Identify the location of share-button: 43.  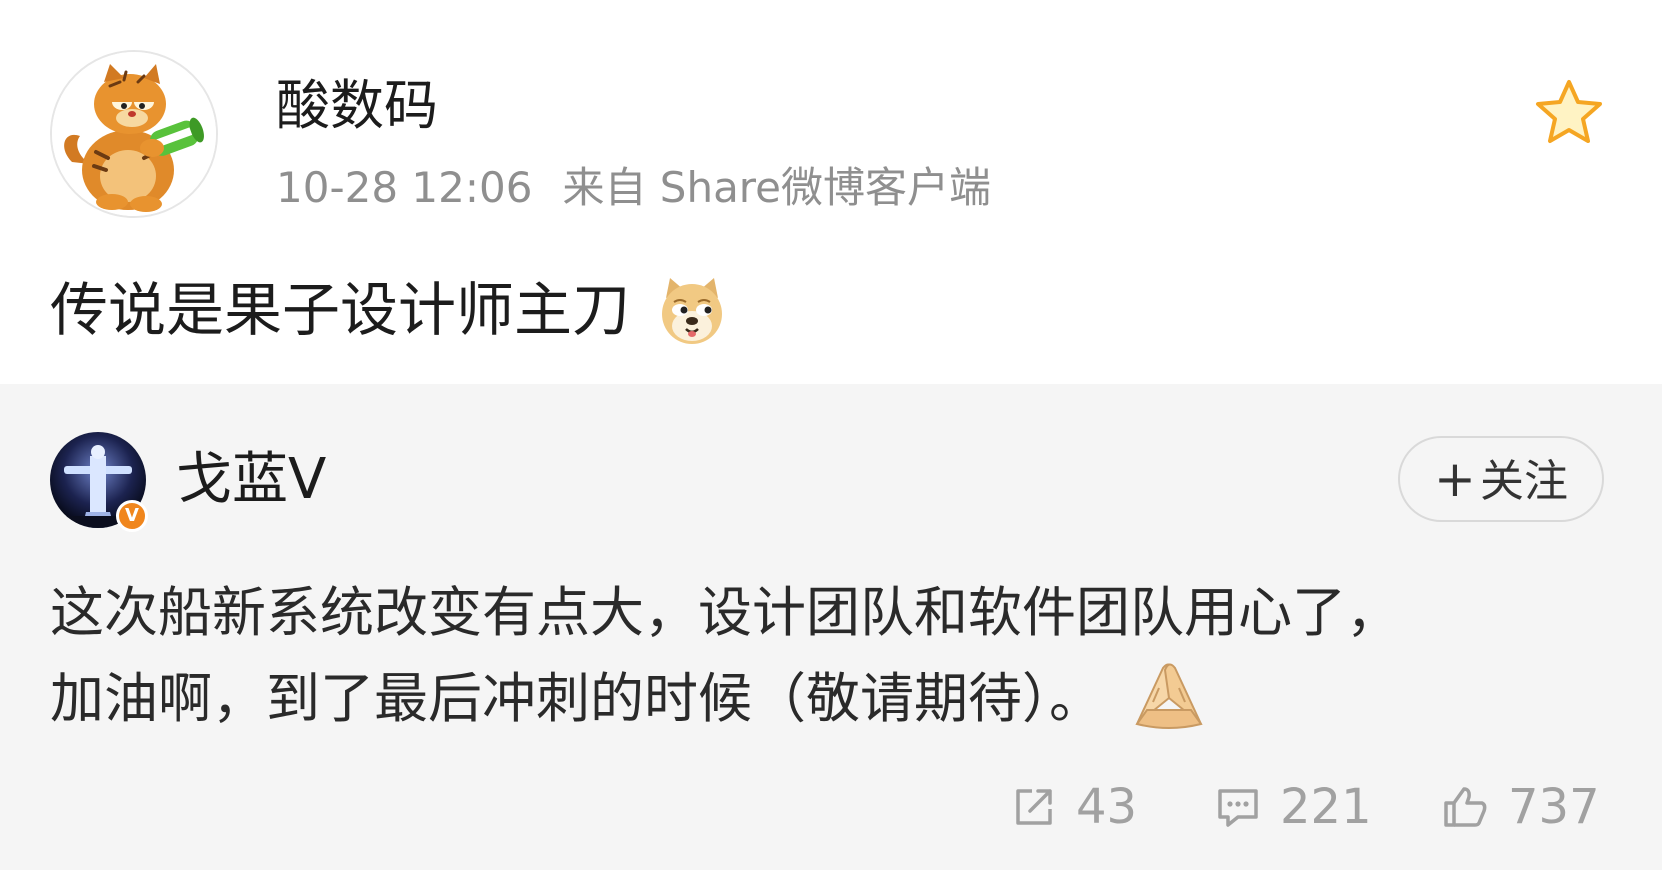
(1074, 807).